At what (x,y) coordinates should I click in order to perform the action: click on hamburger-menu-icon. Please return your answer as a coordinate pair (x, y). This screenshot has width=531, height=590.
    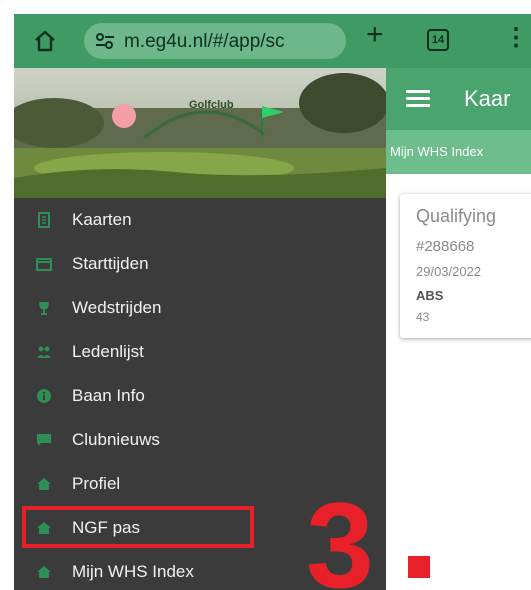
    Looking at the image, I should click on (418, 99).